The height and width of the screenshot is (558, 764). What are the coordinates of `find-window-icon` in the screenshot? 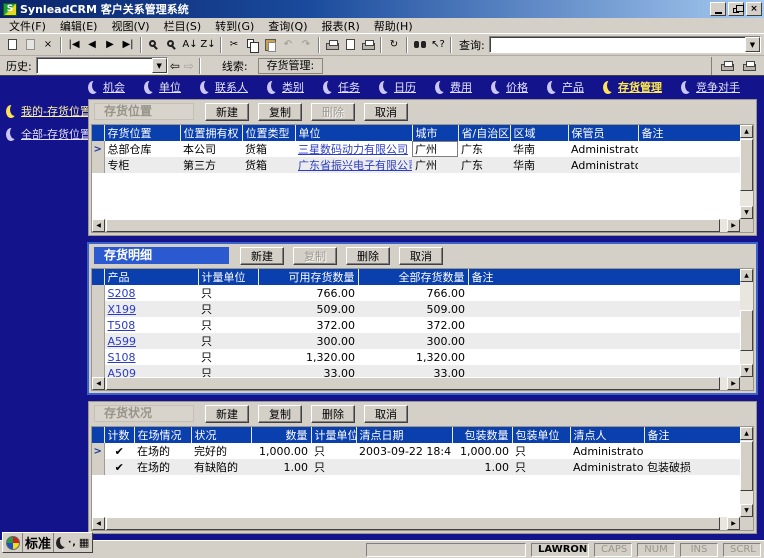 It's located at (172, 45).